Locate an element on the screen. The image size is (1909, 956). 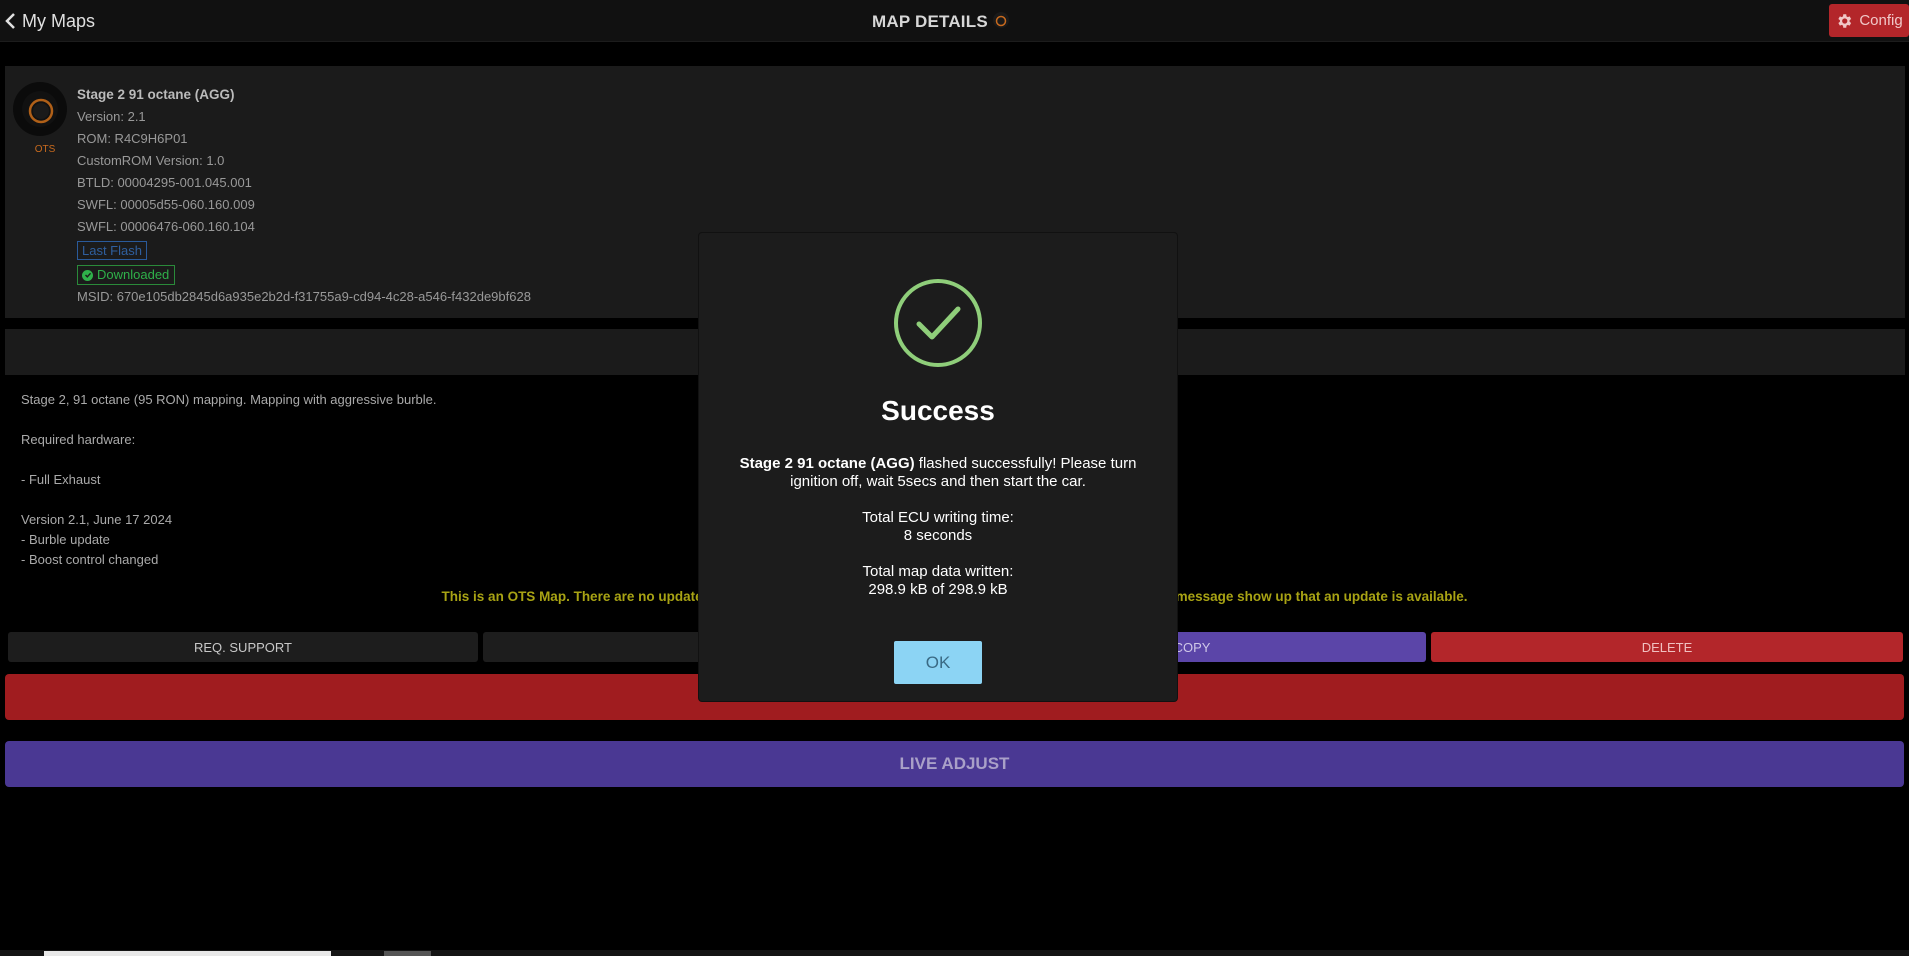
top-bar: My Maps MAP DETAILS Config is located at coordinates (954, 21).